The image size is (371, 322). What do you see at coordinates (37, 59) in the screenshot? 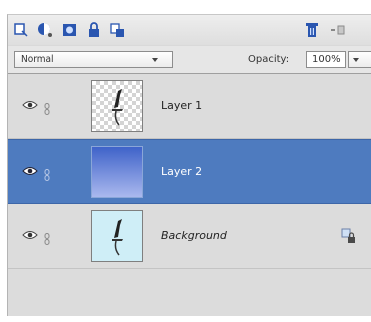
I see `blend-mode-value: Normal` at bounding box center [37, 59].